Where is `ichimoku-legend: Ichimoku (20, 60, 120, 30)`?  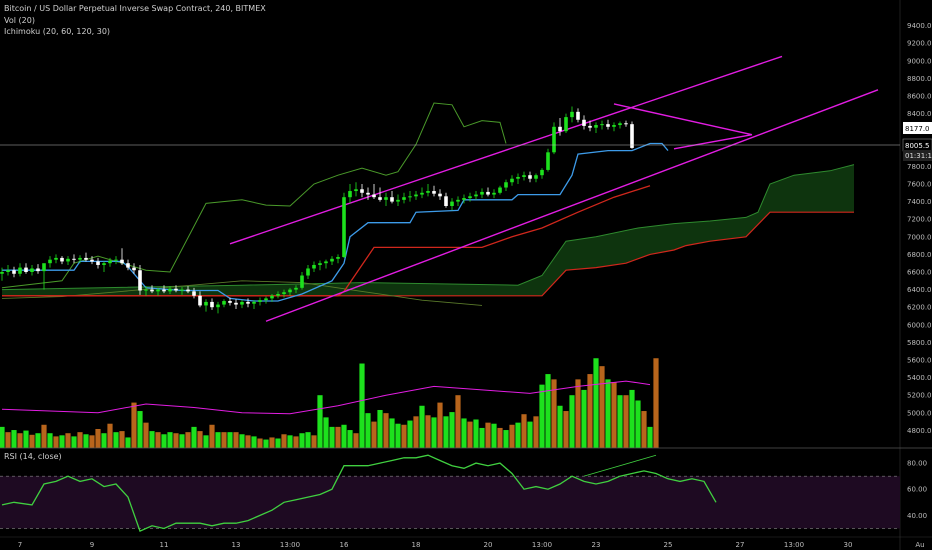 ichimoku-legend: Ichimoku (20, 60, 120, 30) is located at coordinates (57, 31).